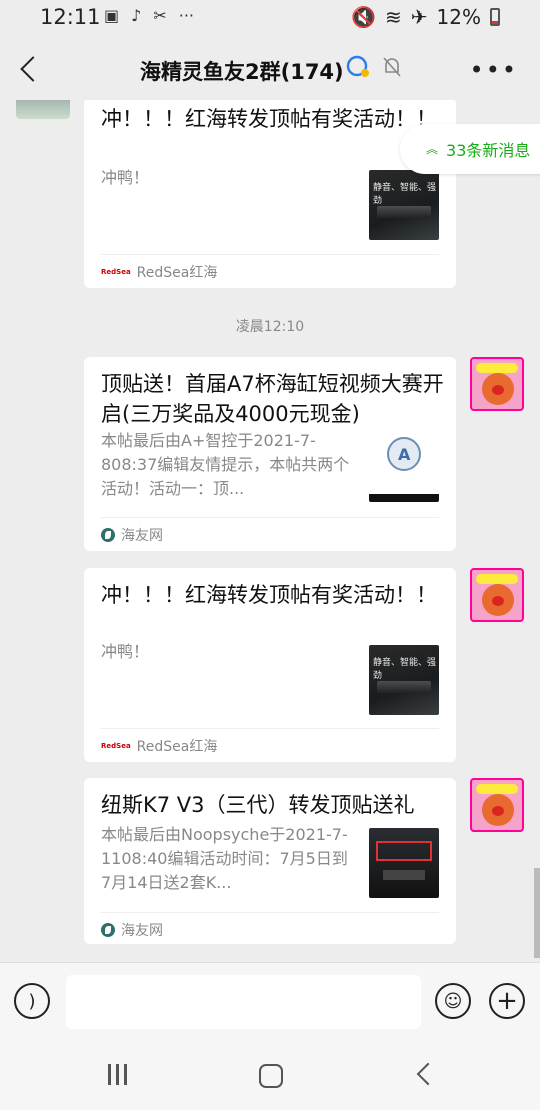  What do you see at coordinates (392, 67) in the screenshot?
I see `mute-bell-icon` at bounding box center [392, 67].